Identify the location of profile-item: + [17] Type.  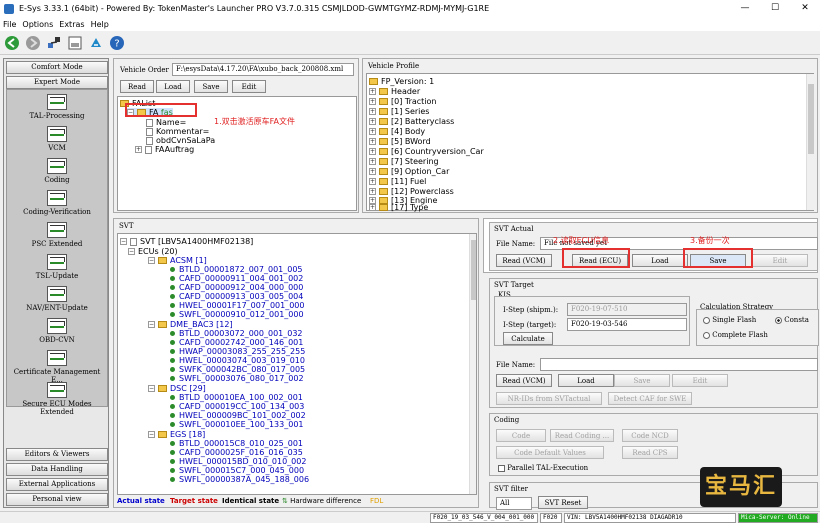
(398, 207).